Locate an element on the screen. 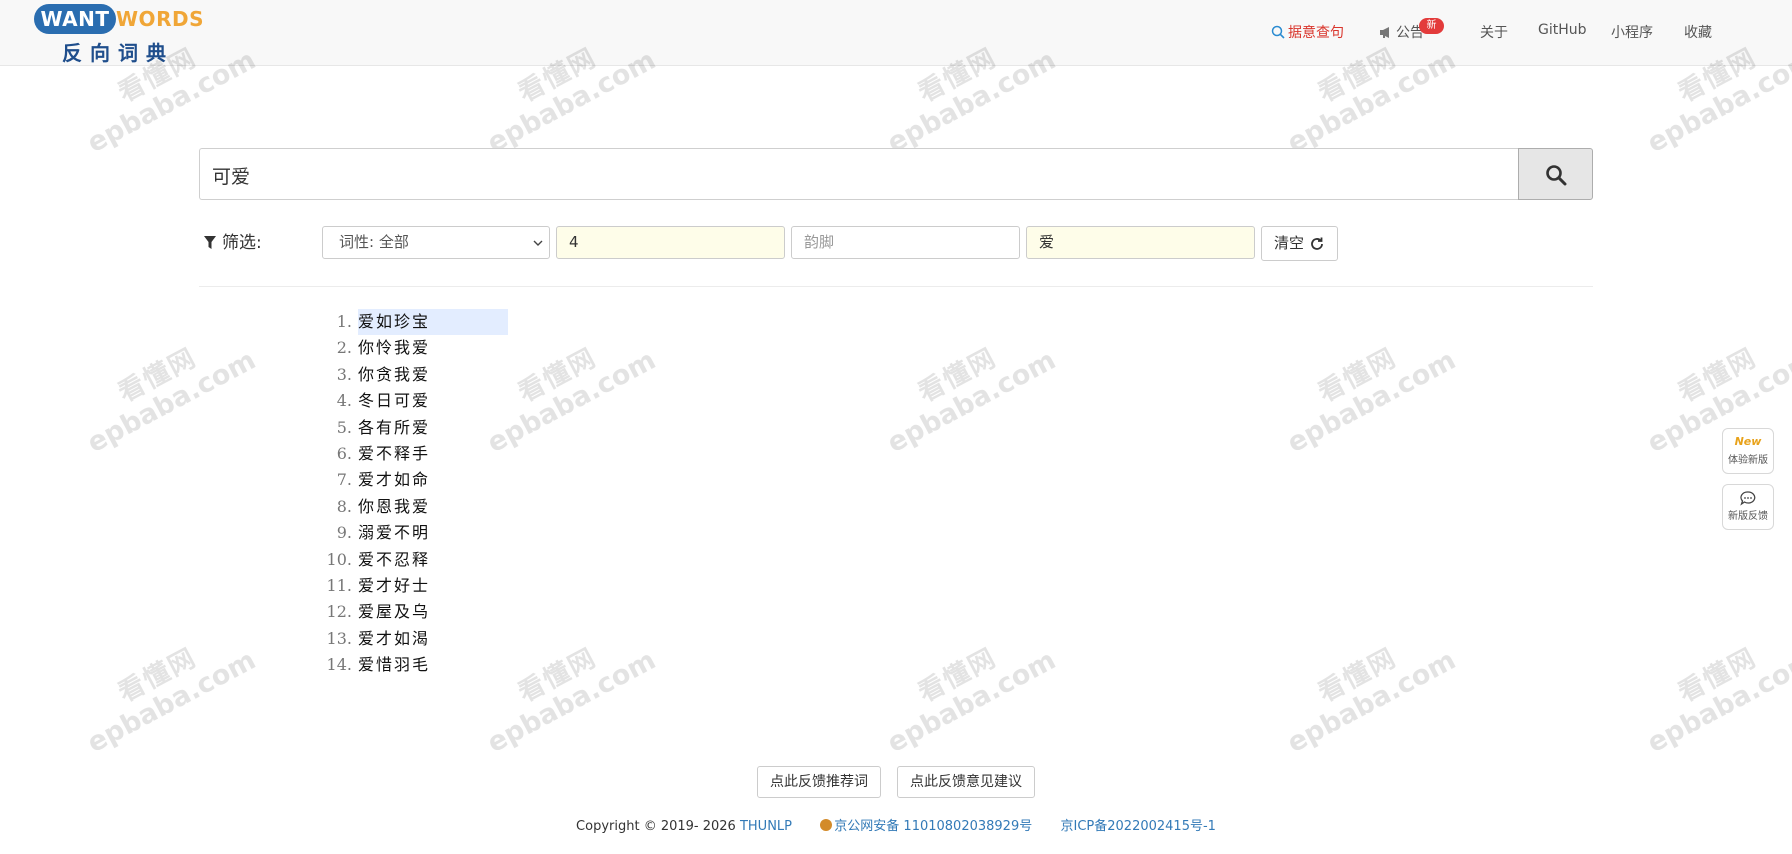  nav-item-mini-program: 小程序 is located at coordinates (1632, 32).